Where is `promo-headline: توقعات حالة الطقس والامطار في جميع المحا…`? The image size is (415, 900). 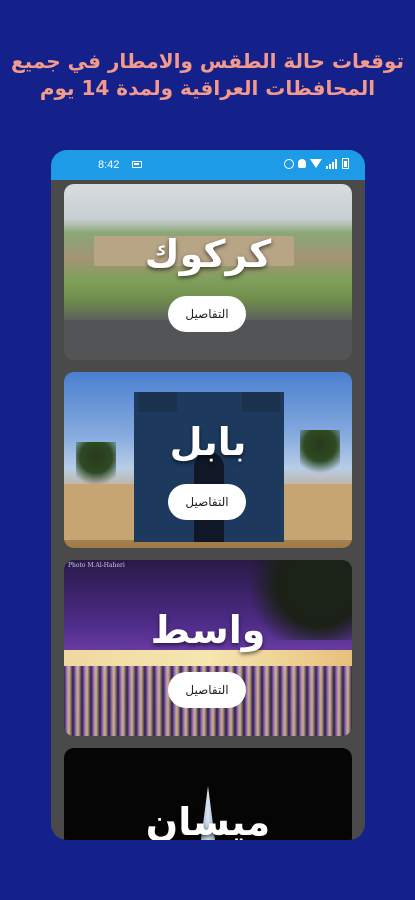
promo-headline: توقعات حالة الطقس والامطار في جميع المحا… is located at coordinates (207, 75).